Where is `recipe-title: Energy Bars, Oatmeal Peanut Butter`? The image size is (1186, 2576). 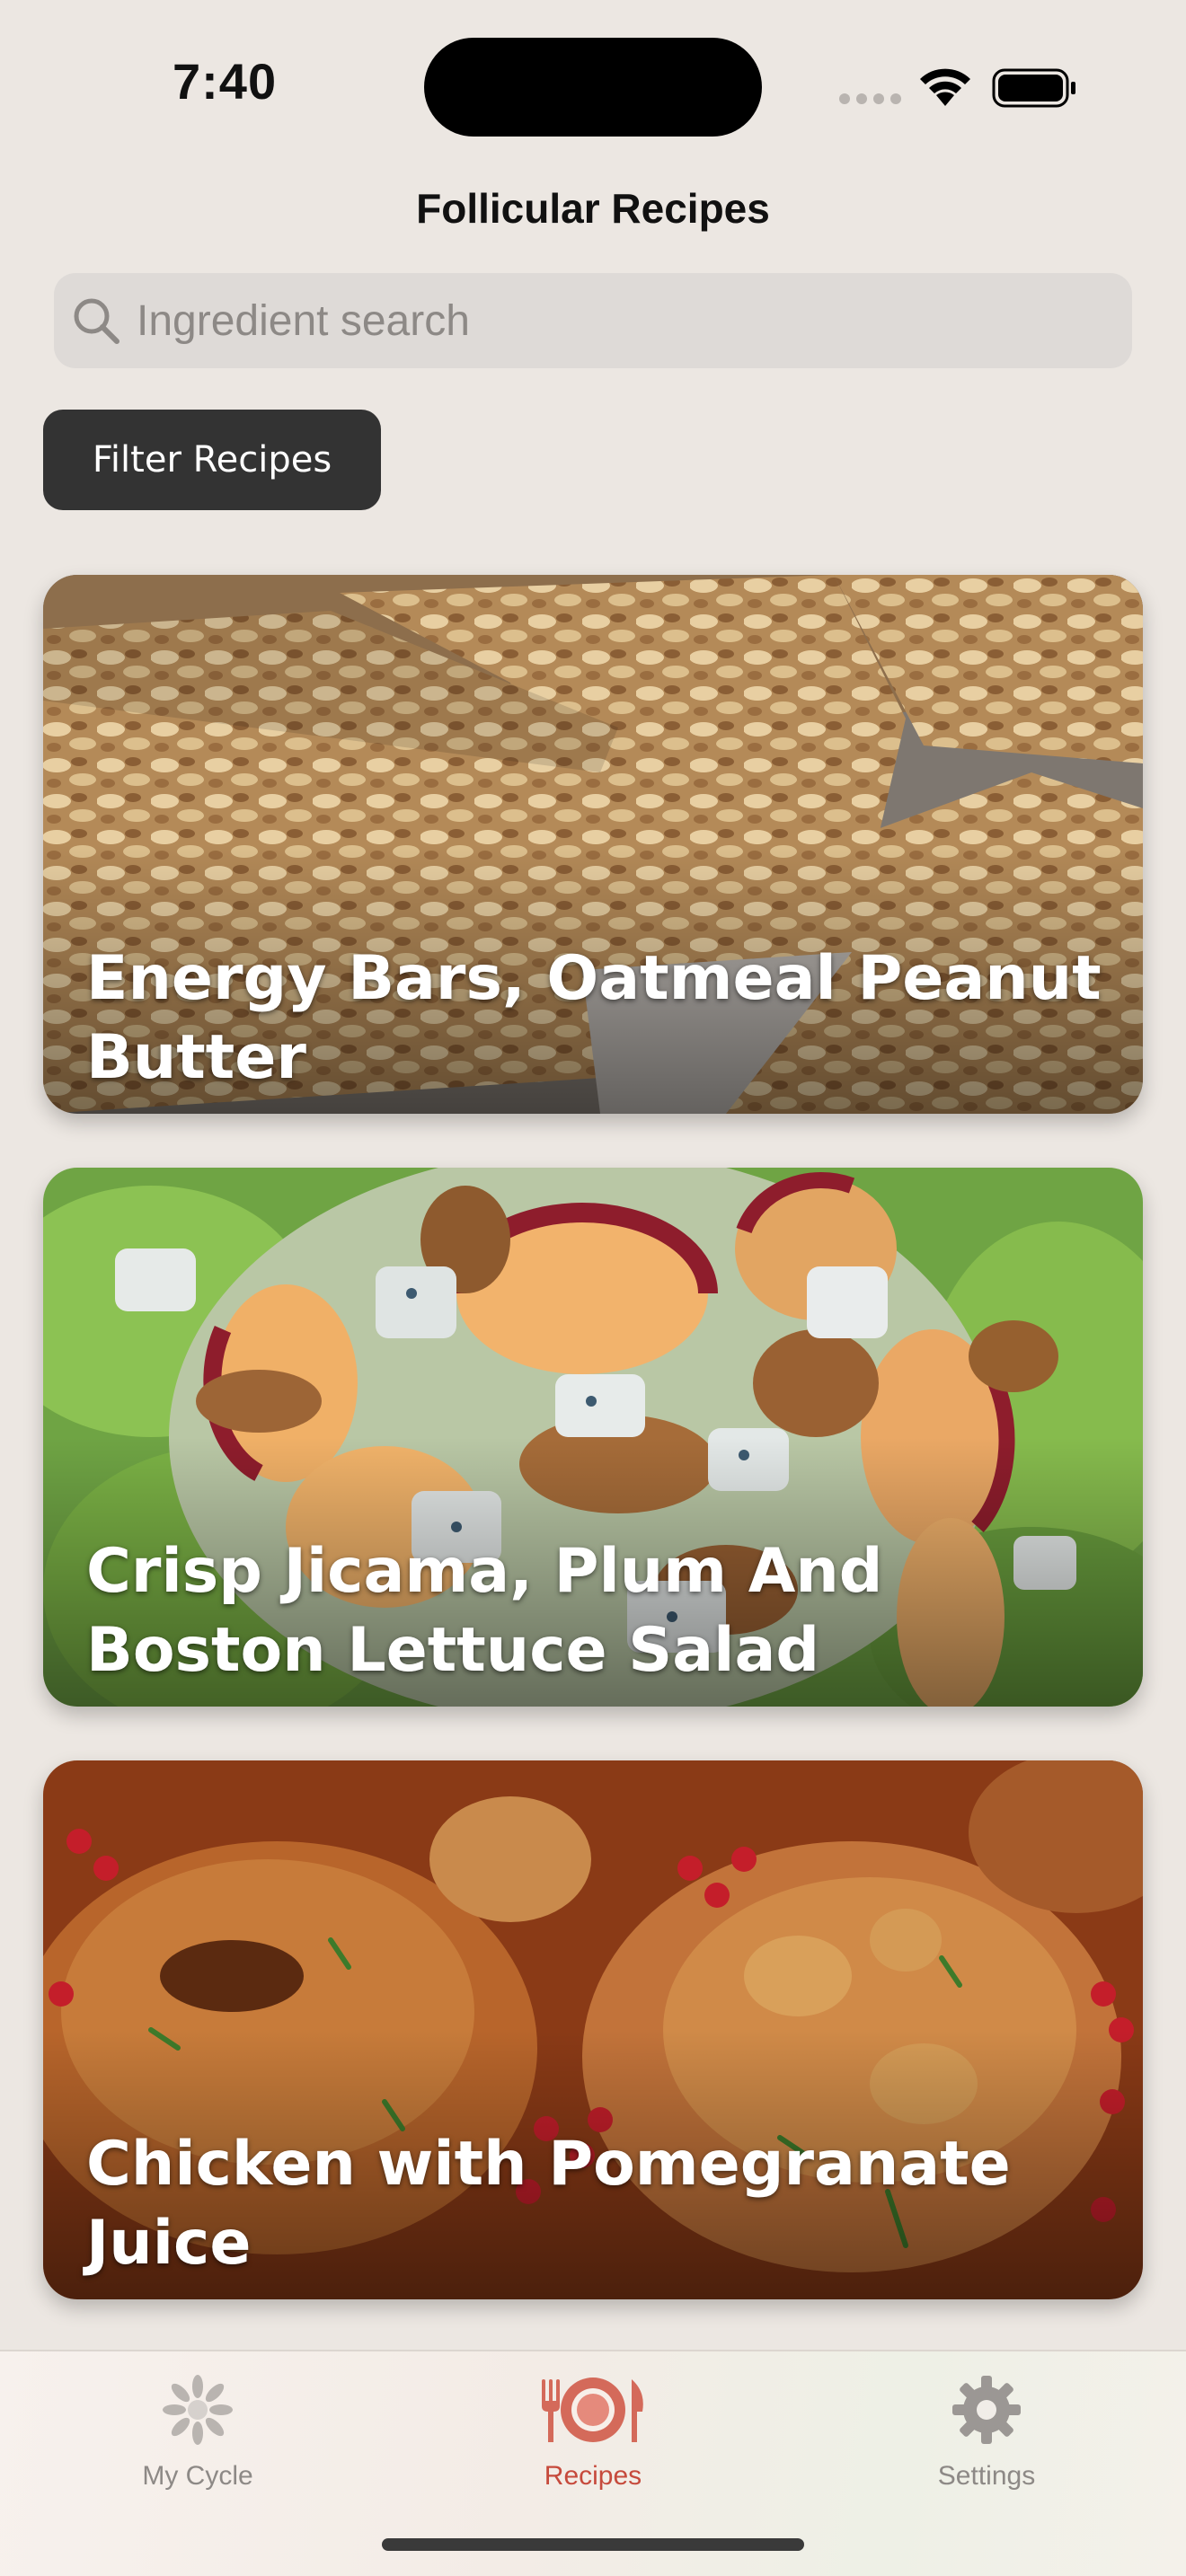
recipe-title: Energy Bars, Oatmeal Peanut Butter is located at coordinates (594, 1018).